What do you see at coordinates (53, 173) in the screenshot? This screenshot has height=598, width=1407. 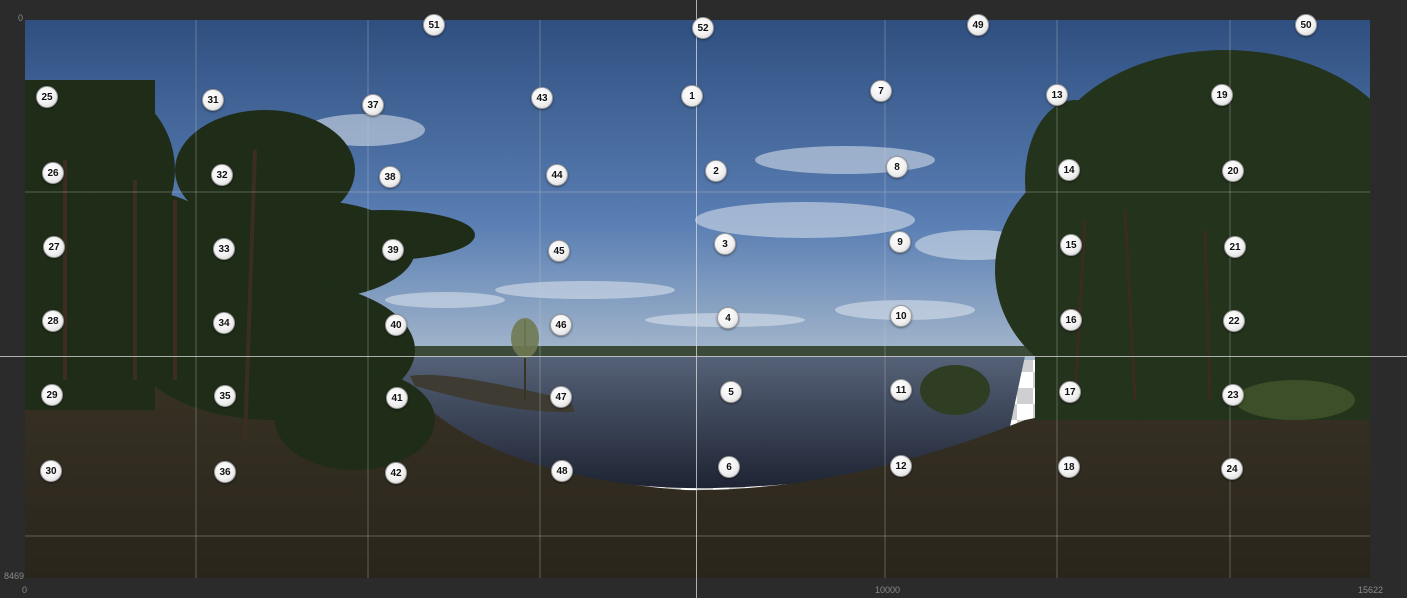 I see `control-point-marker-26: 26` at bounding box center [53, 173].